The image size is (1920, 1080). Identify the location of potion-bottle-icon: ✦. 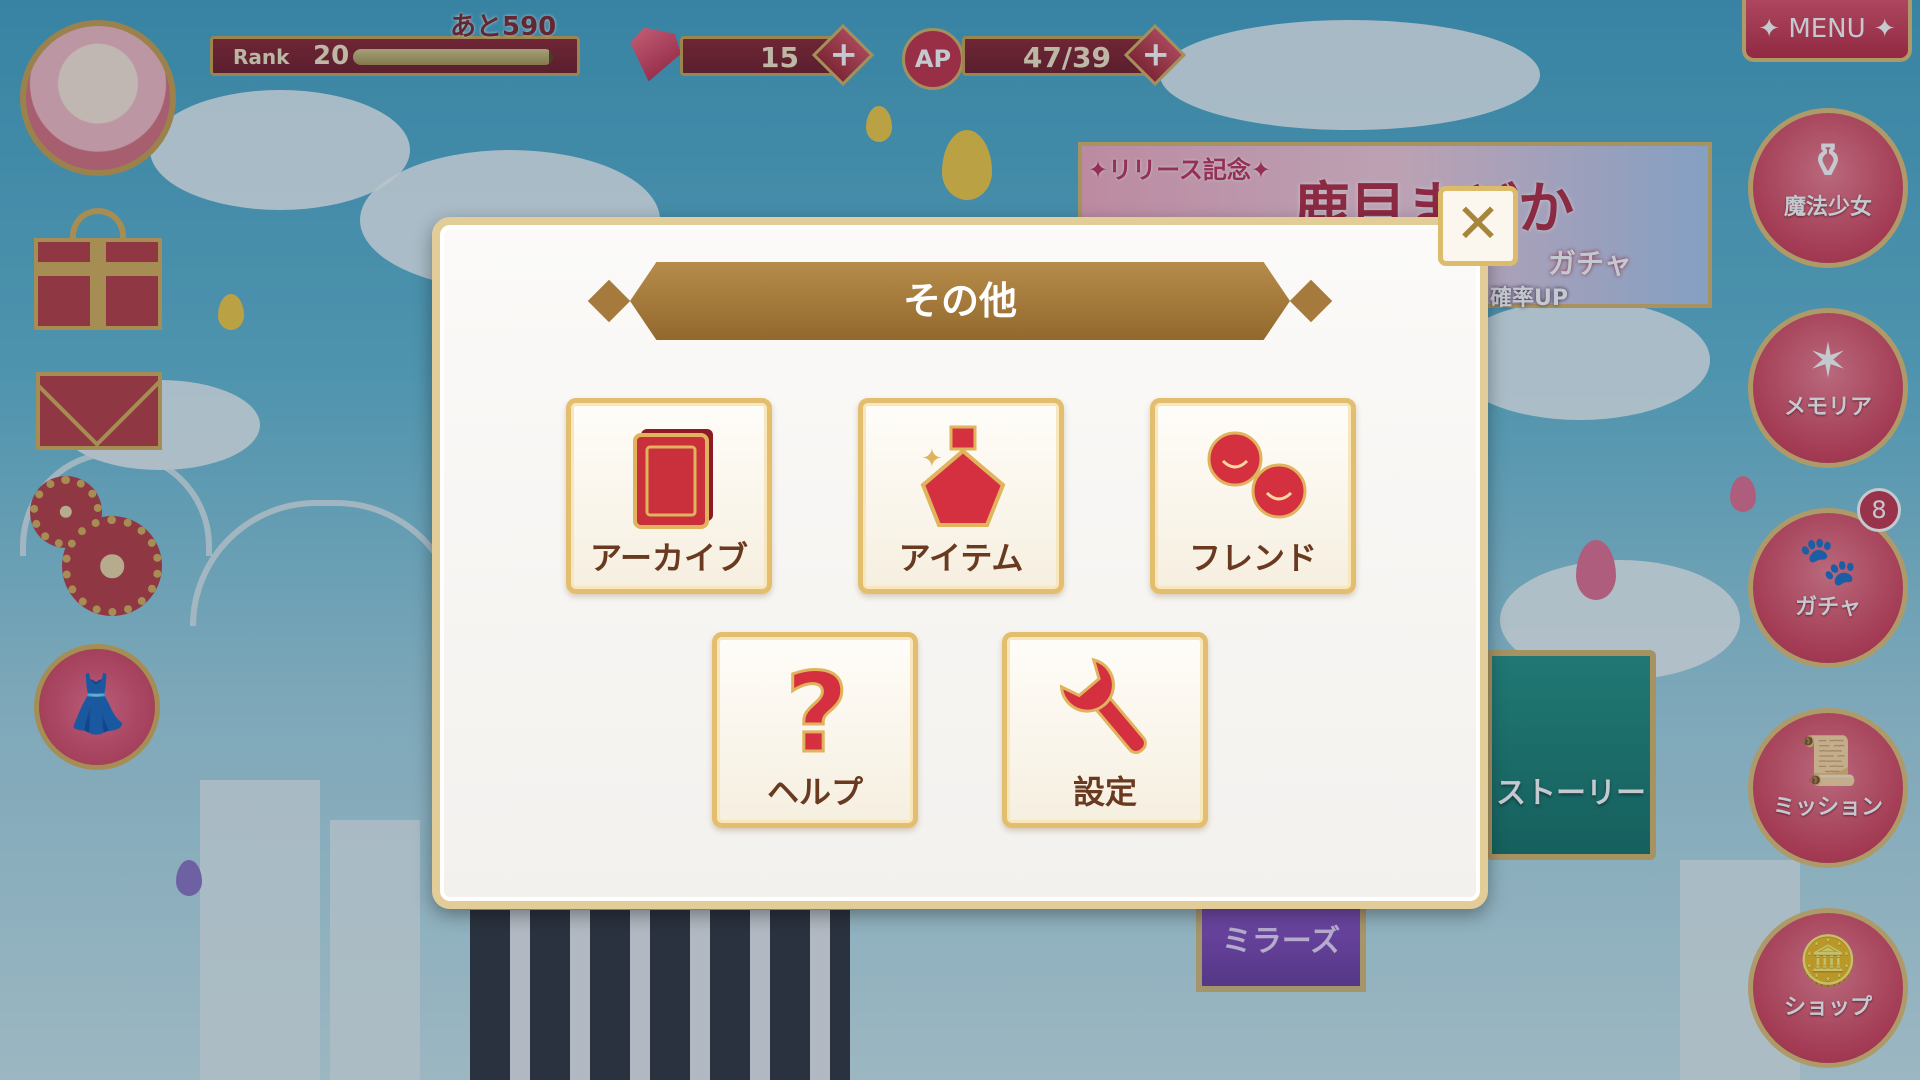
(963, 476).